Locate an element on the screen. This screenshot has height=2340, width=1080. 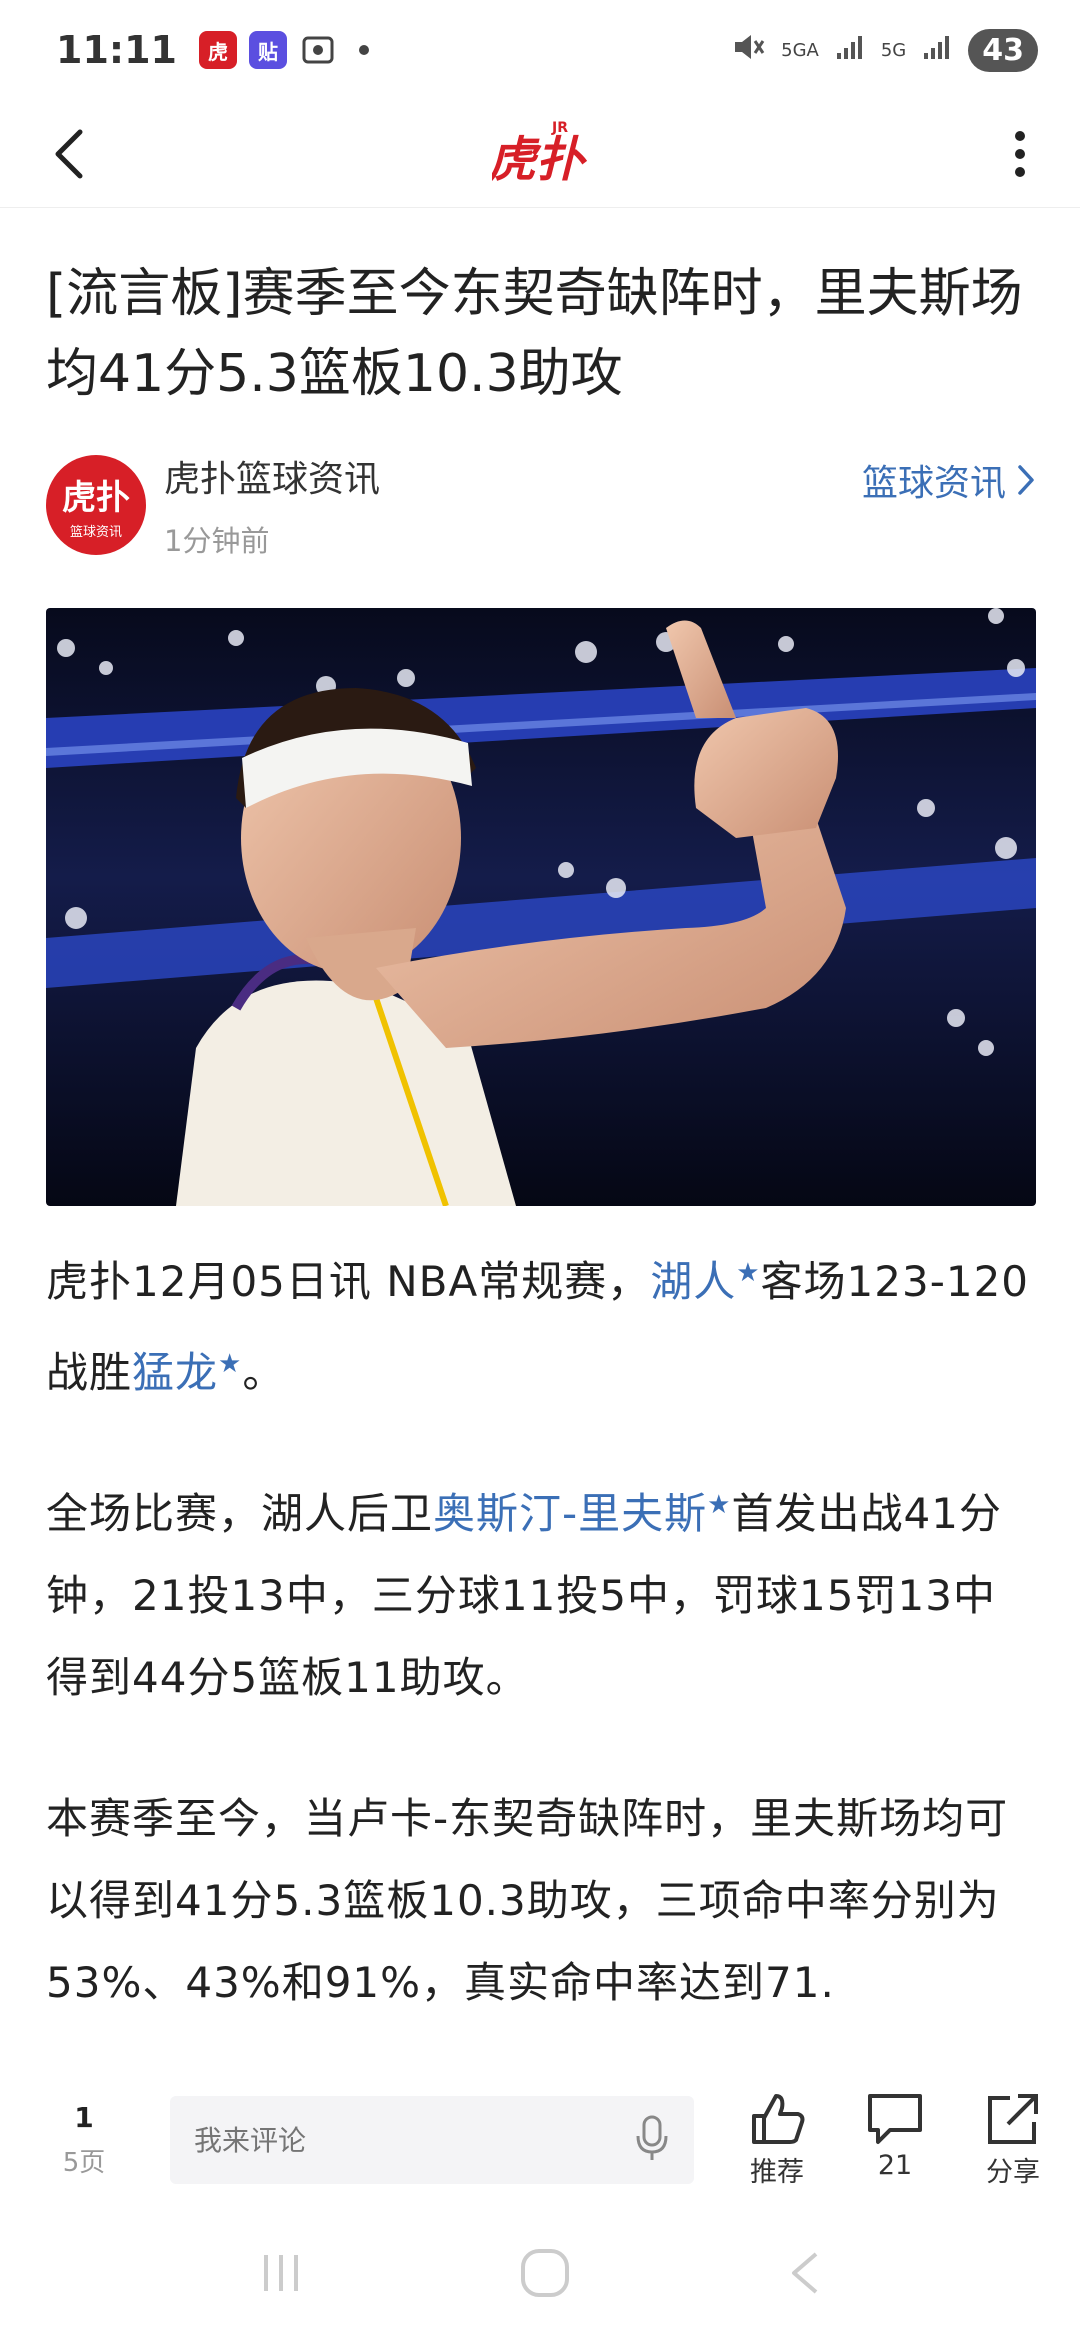
recommend-button: 推荐 is located at coordinates (777, 2140).